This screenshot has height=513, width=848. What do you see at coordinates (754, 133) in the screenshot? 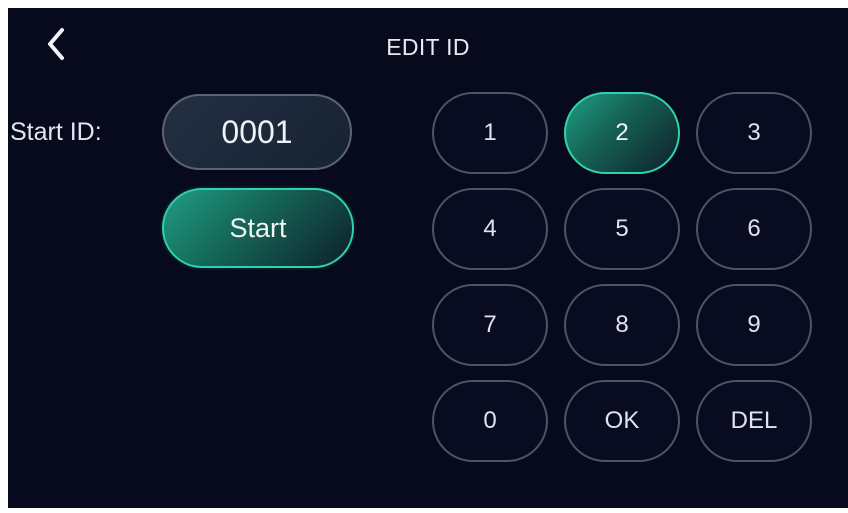
I see `key-3: 3` at bounding box center [754, 133].